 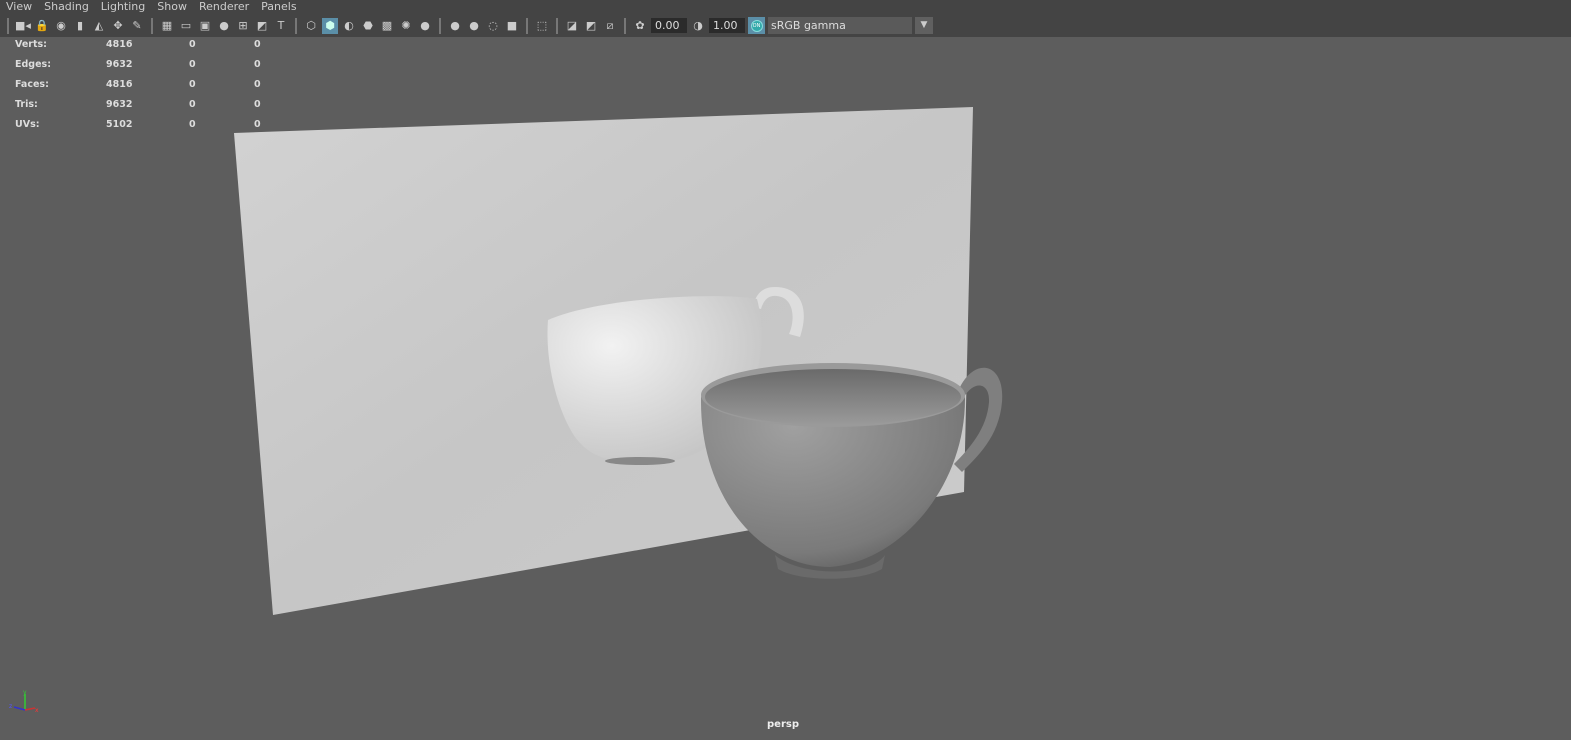 I want to click on xray-icon: ◪, so click(x=572, y=26).